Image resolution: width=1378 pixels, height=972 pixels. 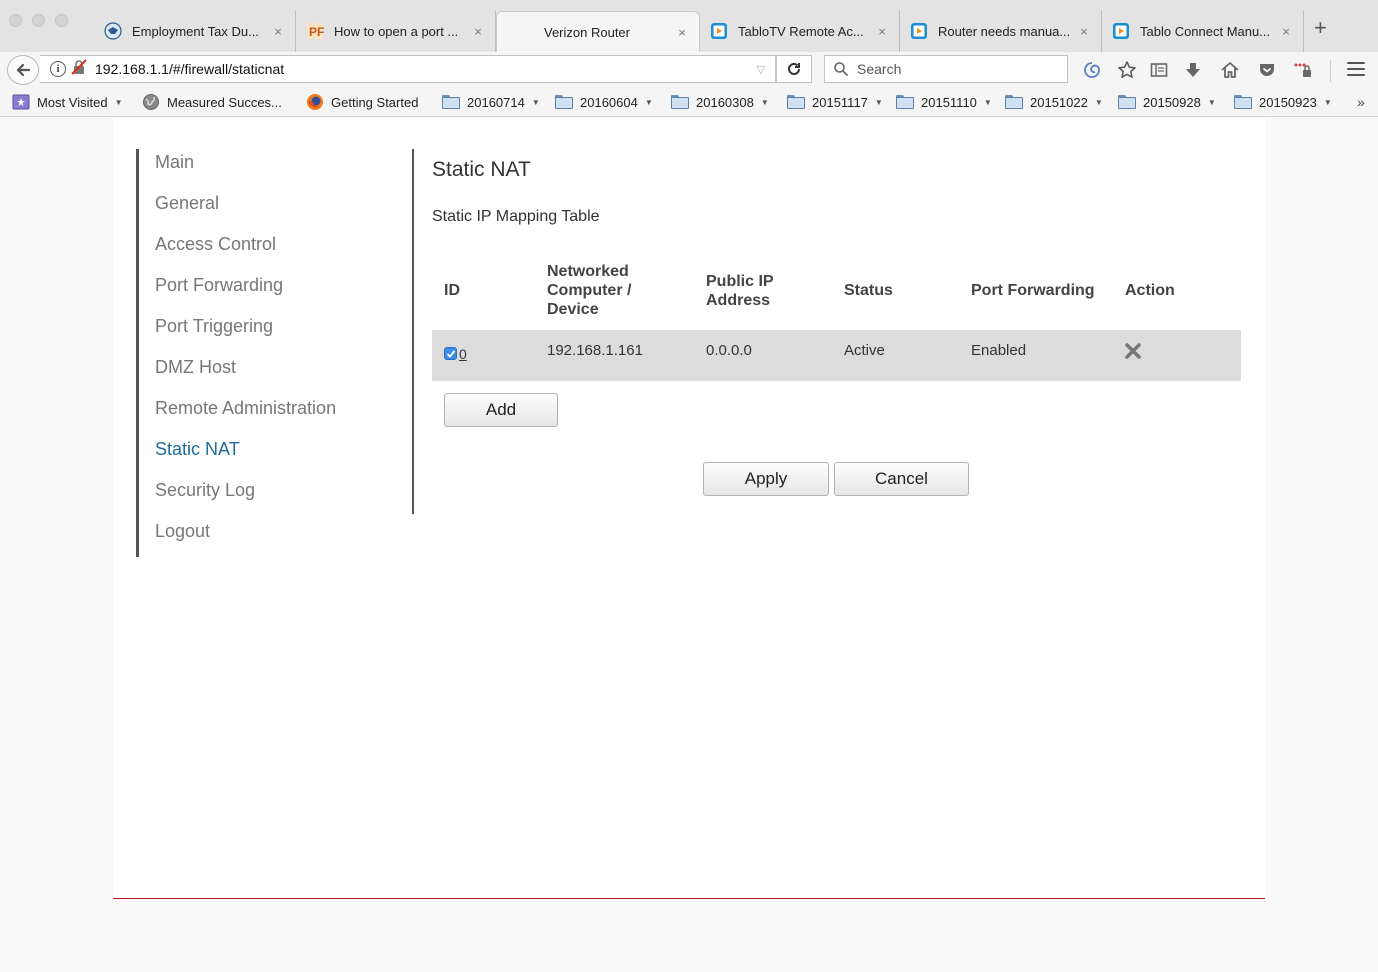 I want to click on bookmark-folder-20151022: 20151022 ▼, so click(x=1054, y=102).